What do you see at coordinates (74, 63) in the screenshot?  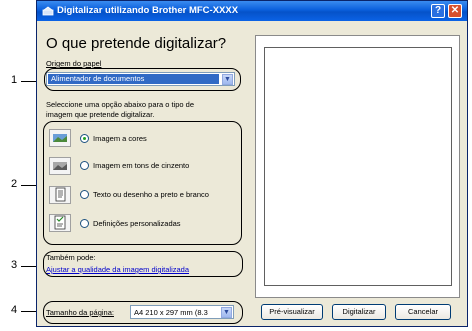 I see `source-label: Origem do papel` at bounding box center [74, 63].